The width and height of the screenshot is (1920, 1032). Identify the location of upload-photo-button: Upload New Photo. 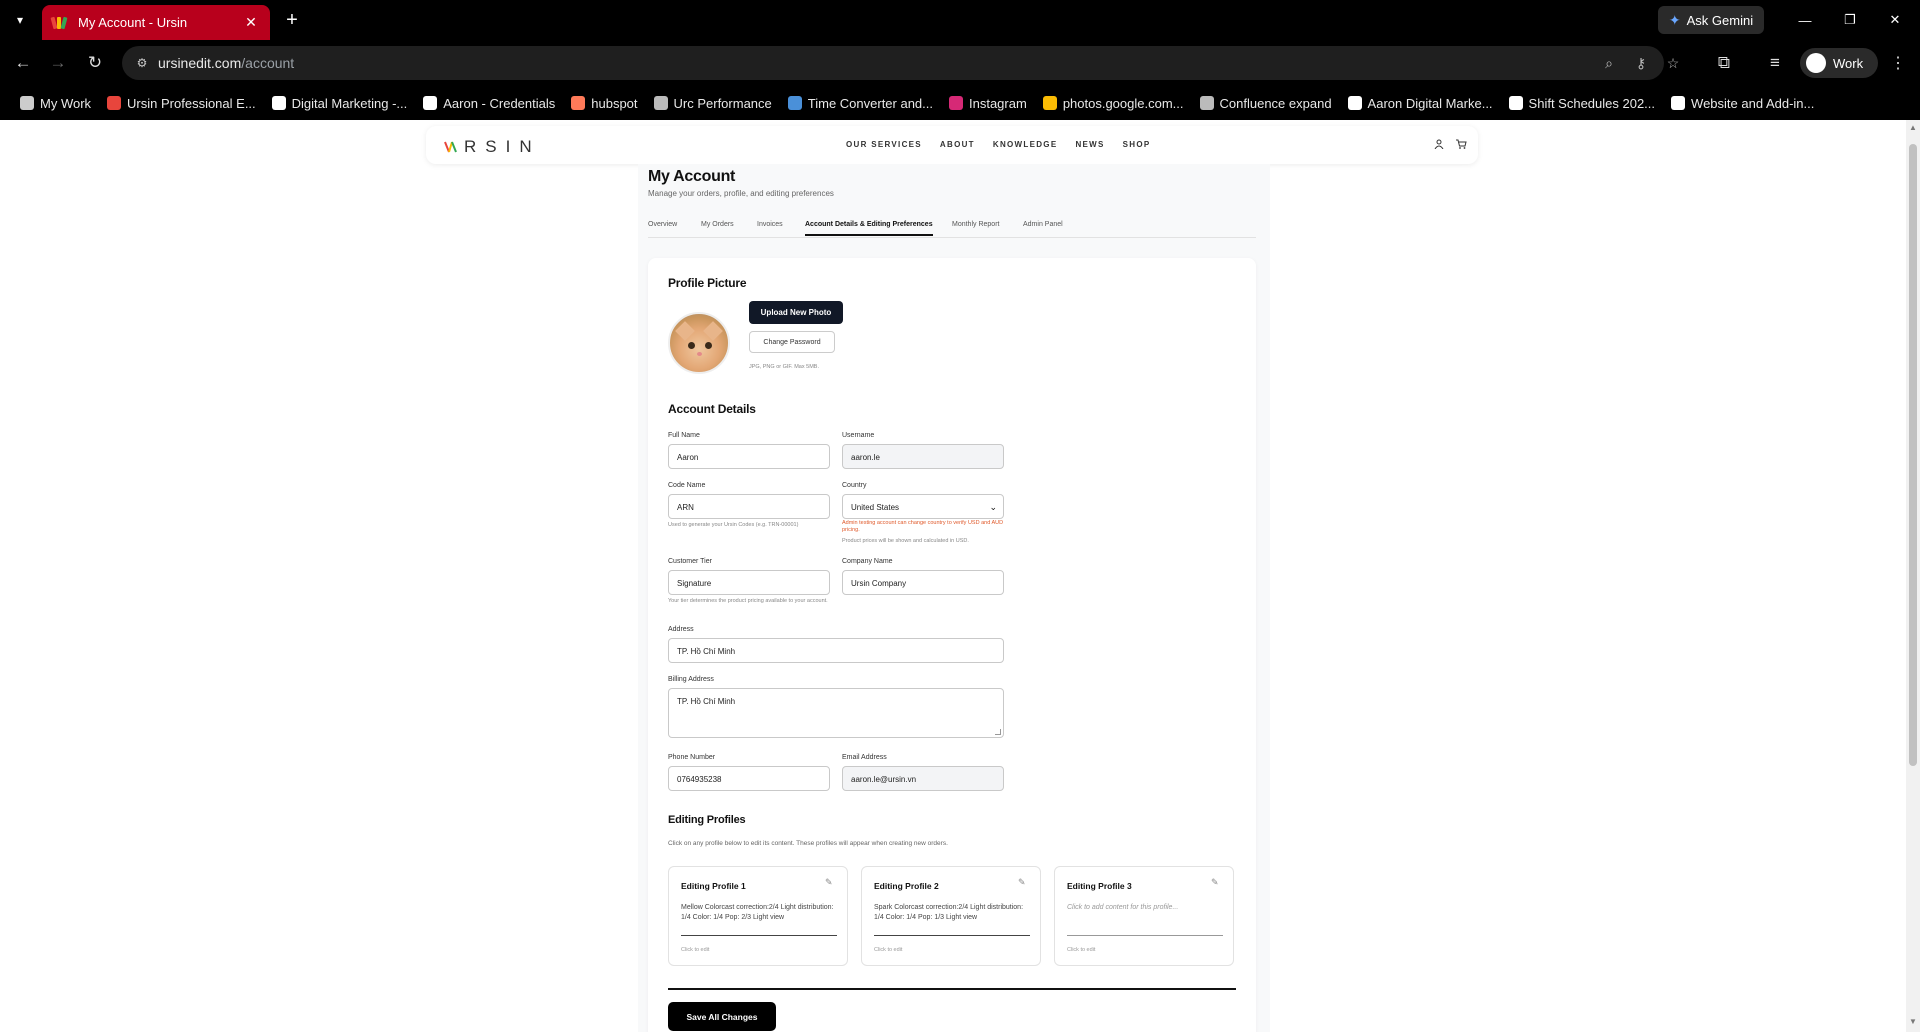
(796, 312).